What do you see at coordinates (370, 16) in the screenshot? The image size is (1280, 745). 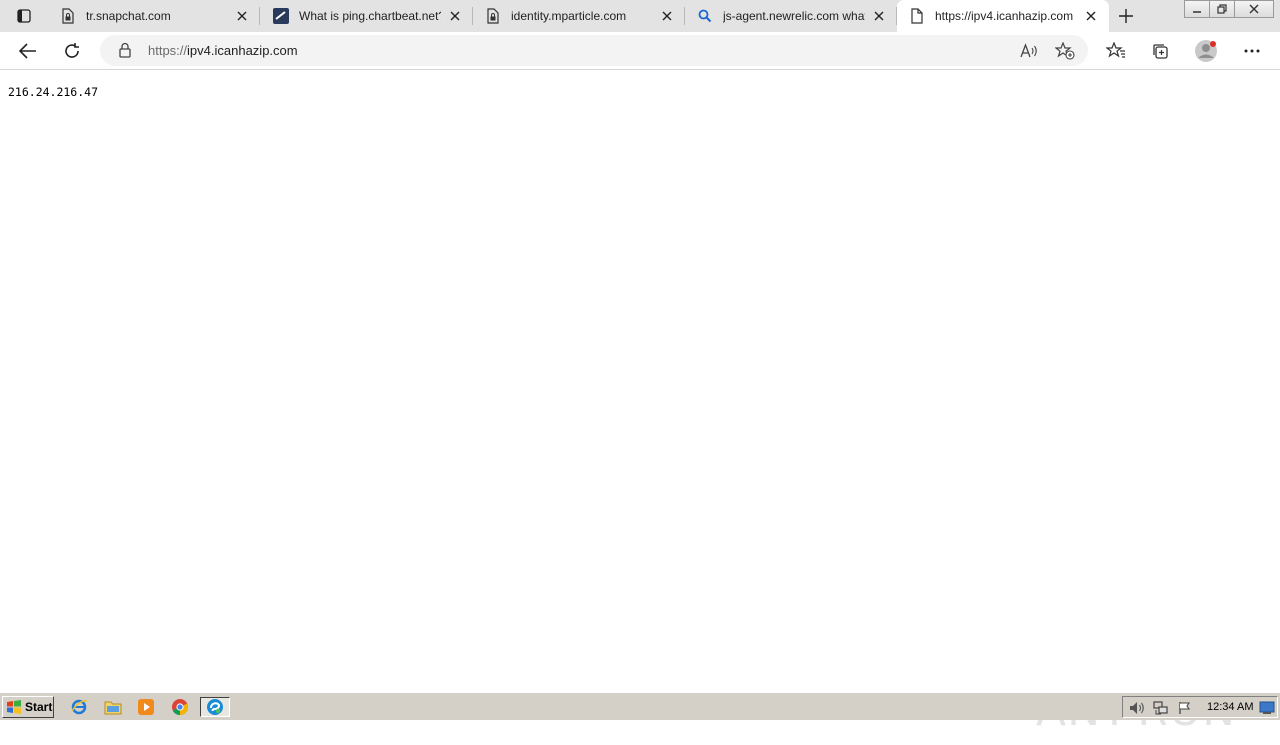 I see `tab-title: What is ping.chartbeat.net?` at bounding box center [370, 16].